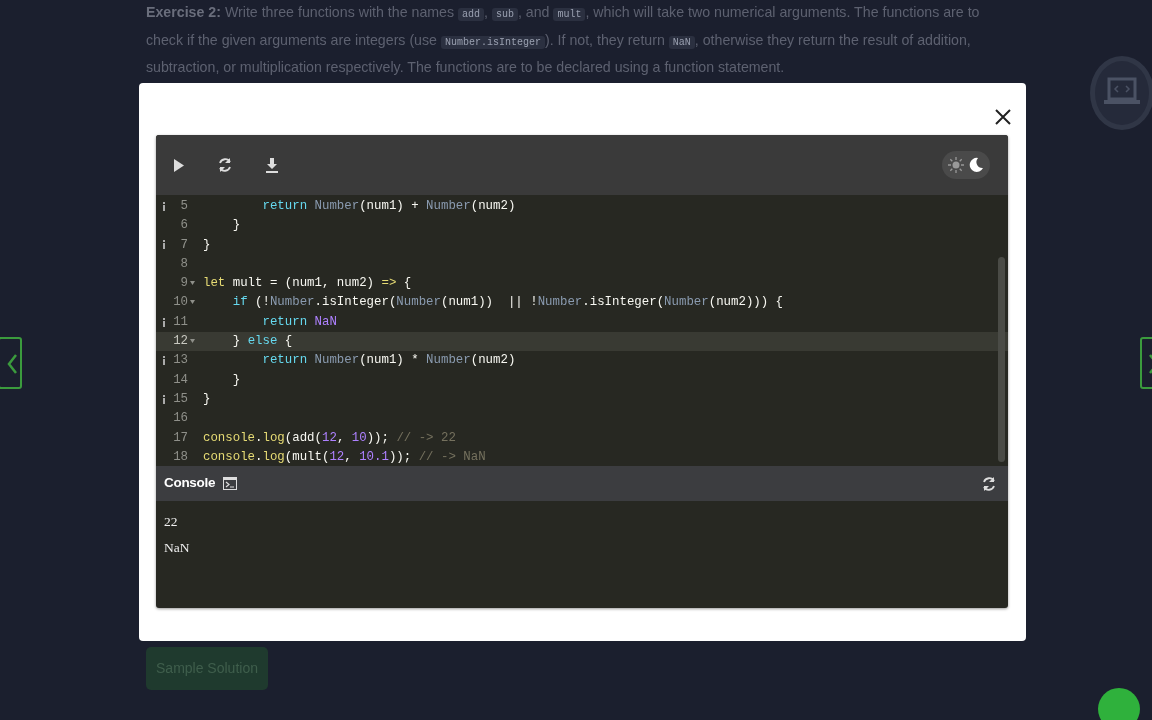 The image size is (1152, 720). I want to click on scrollbar-thumb, so click(1001, 359).